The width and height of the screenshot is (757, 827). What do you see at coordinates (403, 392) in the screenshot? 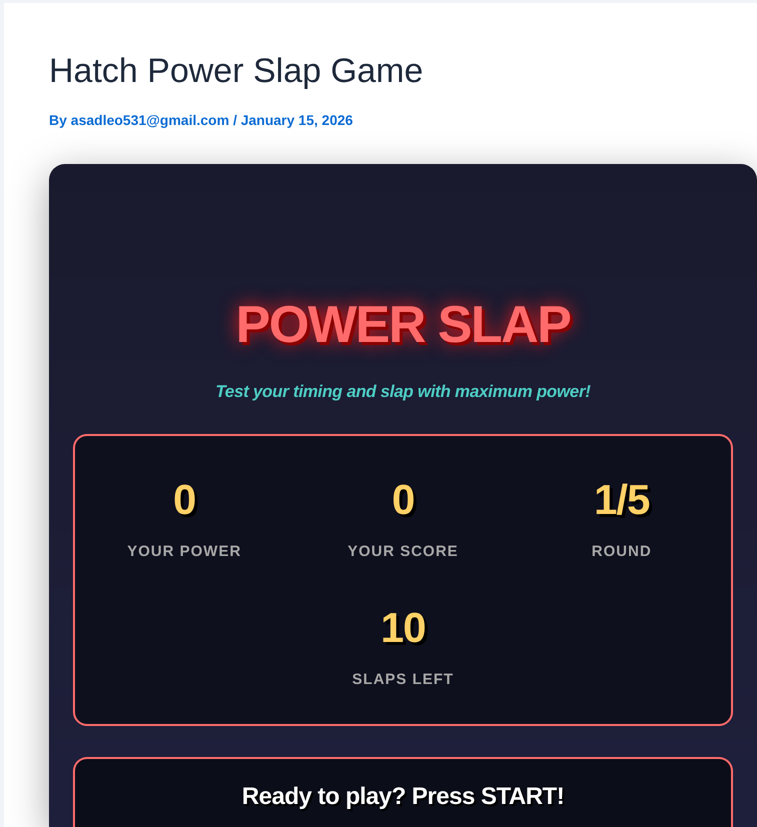
I see `game-subtitle: Test your timing and slap with maximum power!` at bounding box center [403, 392].